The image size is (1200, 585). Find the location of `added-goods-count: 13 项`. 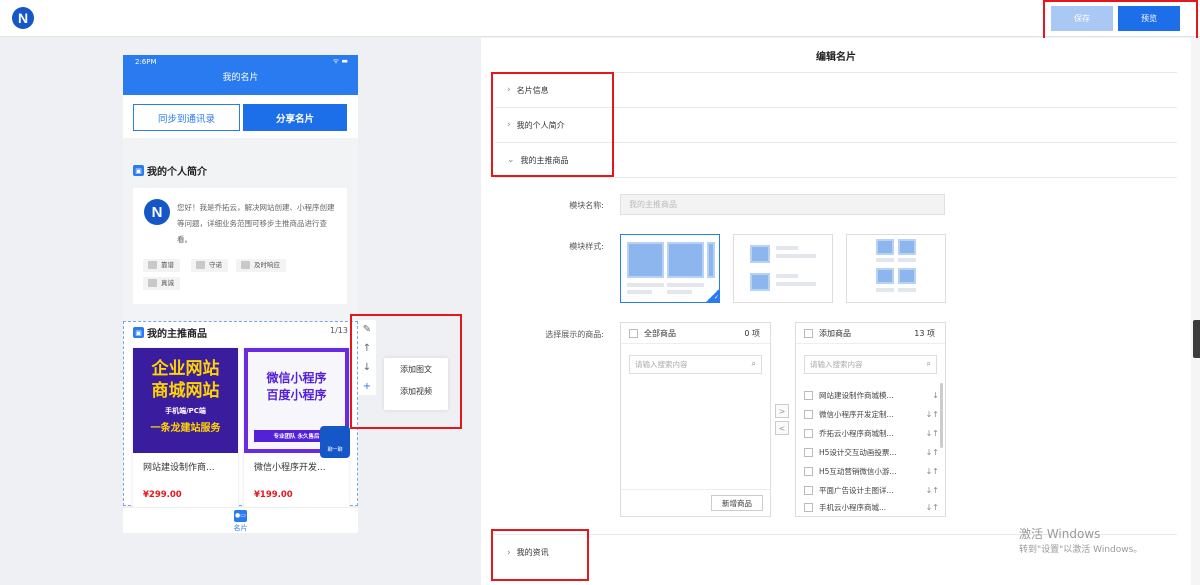

added-goods-count: 13 项 is located at coordinates (924, 333).